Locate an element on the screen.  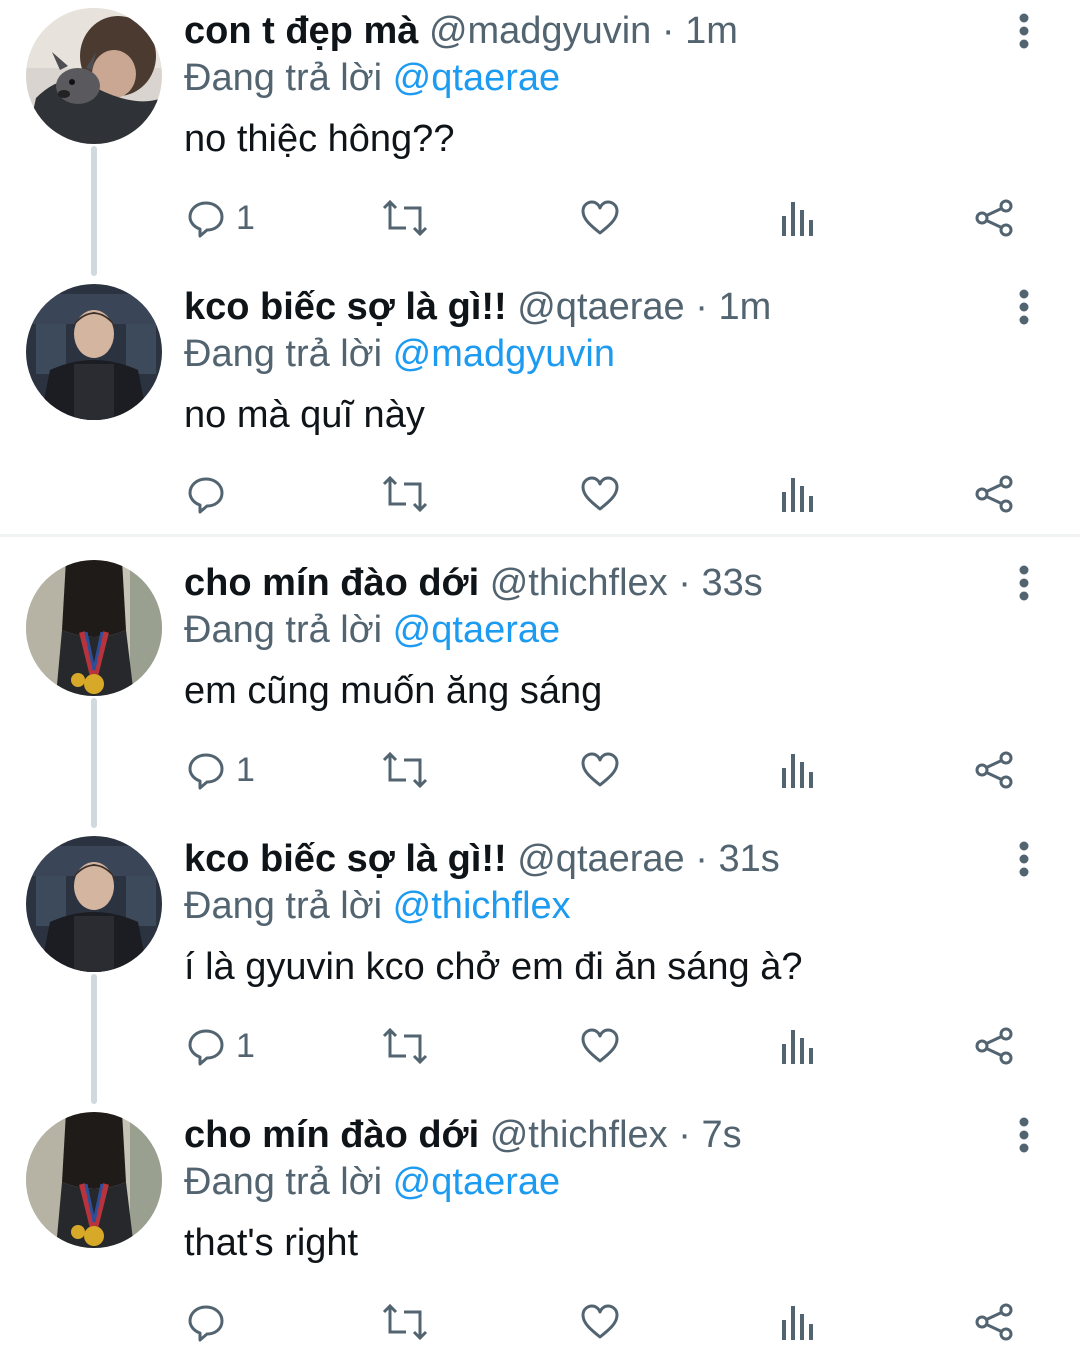
tweet-header: kco biếc sợ là gì!! @qtaerae · 31s is located at coordinates (482, 859).